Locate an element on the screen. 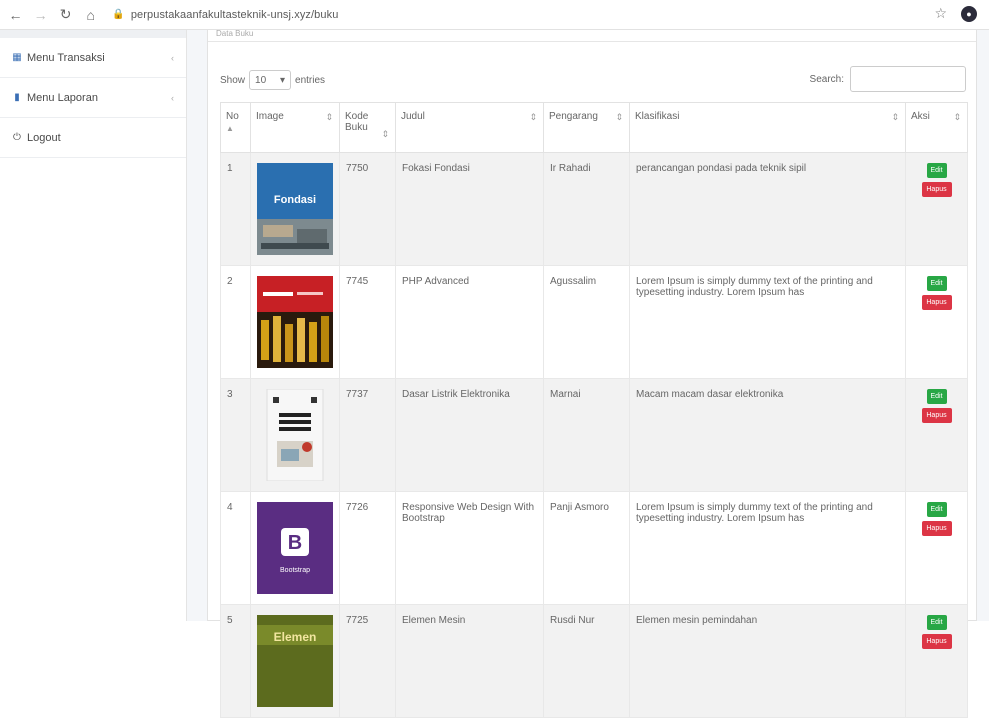 This screenshot has height=718, width=989. entries-value: 10 is located at coordinates (261, 80).